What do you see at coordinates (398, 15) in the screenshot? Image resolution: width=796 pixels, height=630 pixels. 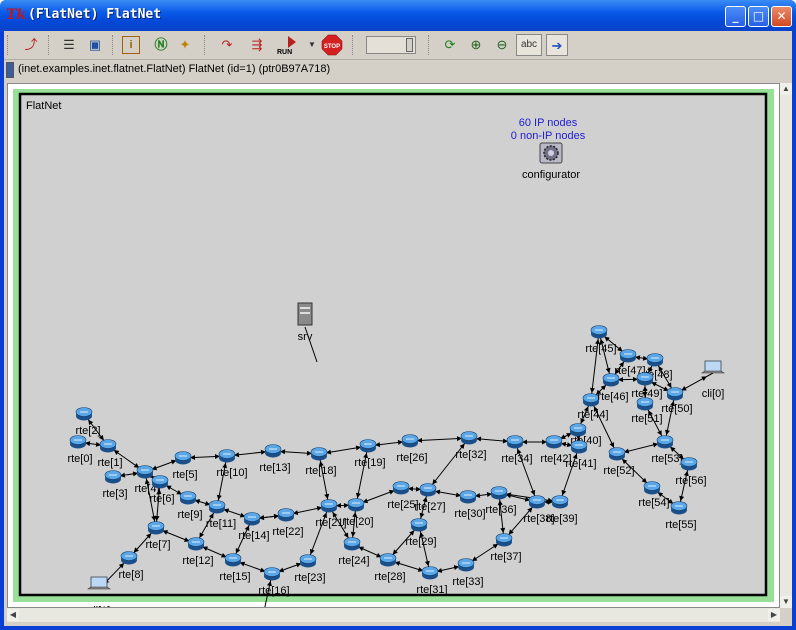 I see `title-bar: Tk (FlatNet) FlatNet _ □ ✕` at bounding box center [398, 15].